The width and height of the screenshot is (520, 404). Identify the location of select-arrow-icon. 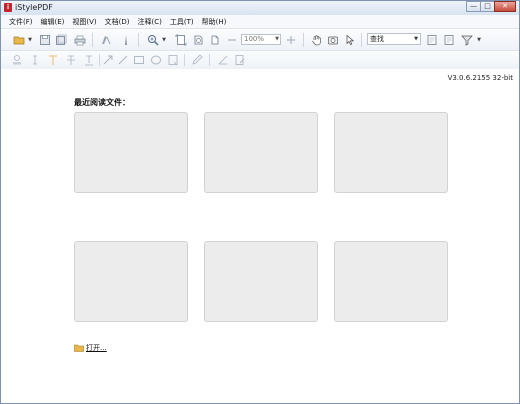
(350, 40).